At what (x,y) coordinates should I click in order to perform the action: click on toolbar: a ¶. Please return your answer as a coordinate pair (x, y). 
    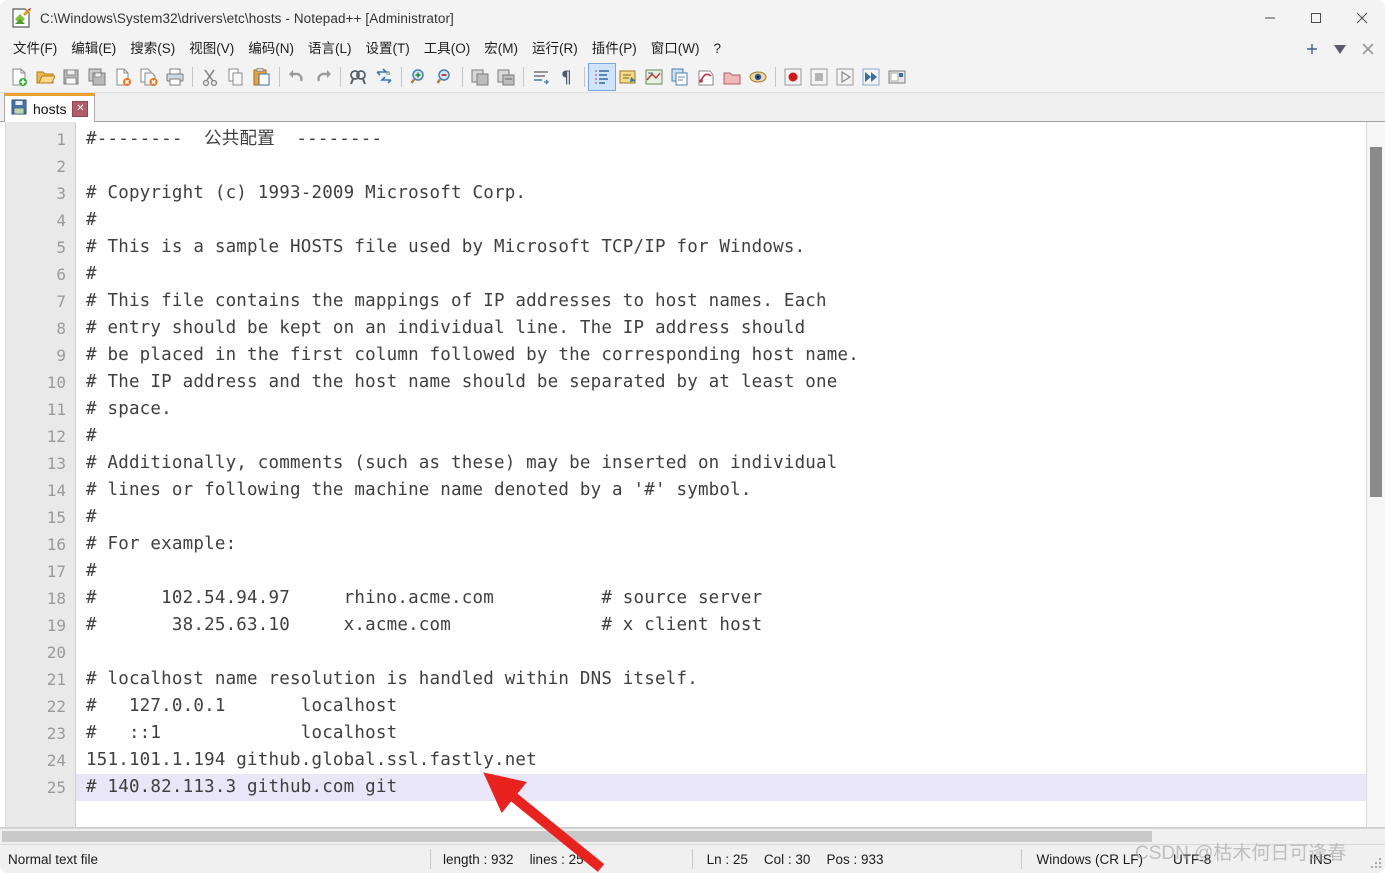
    Looking at the image, I should click on (692, 77).